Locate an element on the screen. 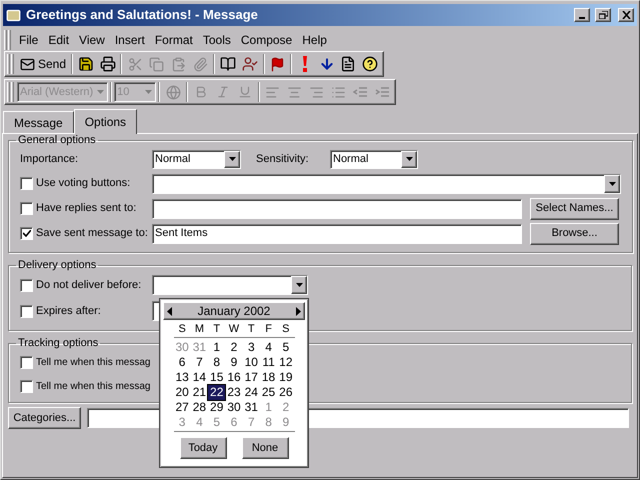  restore-button is located at coordinates (603, 15).